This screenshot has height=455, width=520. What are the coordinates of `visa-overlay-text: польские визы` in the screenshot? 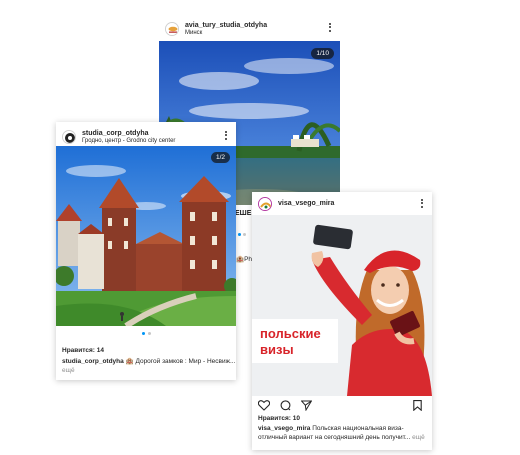 It's located at (290, 341).